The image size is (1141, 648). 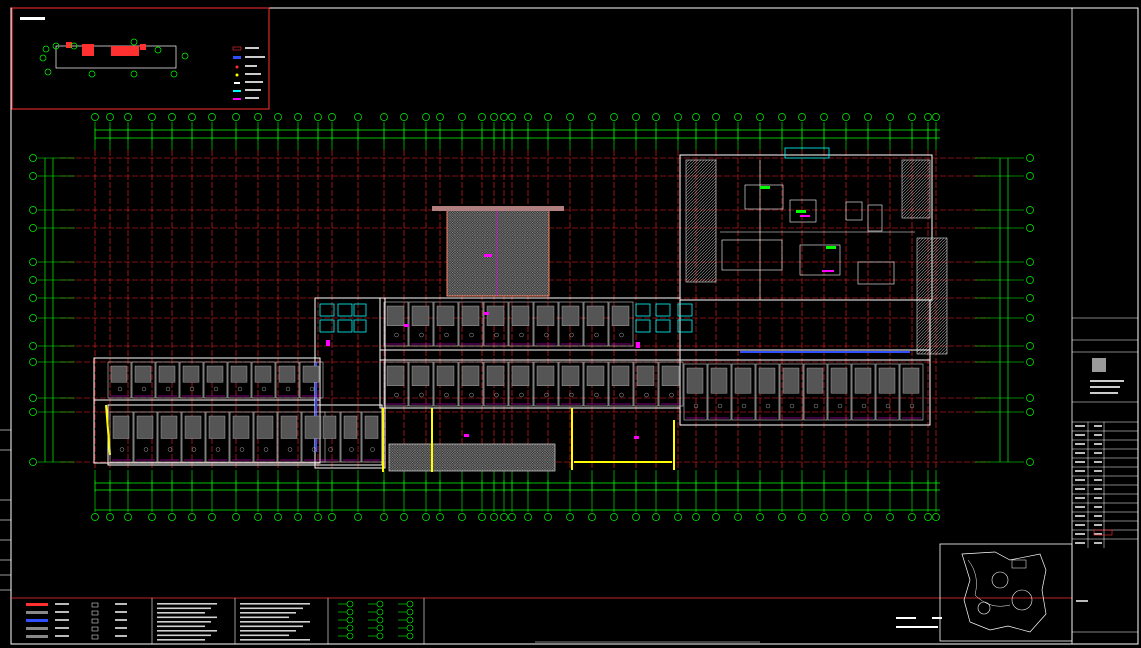 I want to click on key-plan, so click(x=140, y=58).